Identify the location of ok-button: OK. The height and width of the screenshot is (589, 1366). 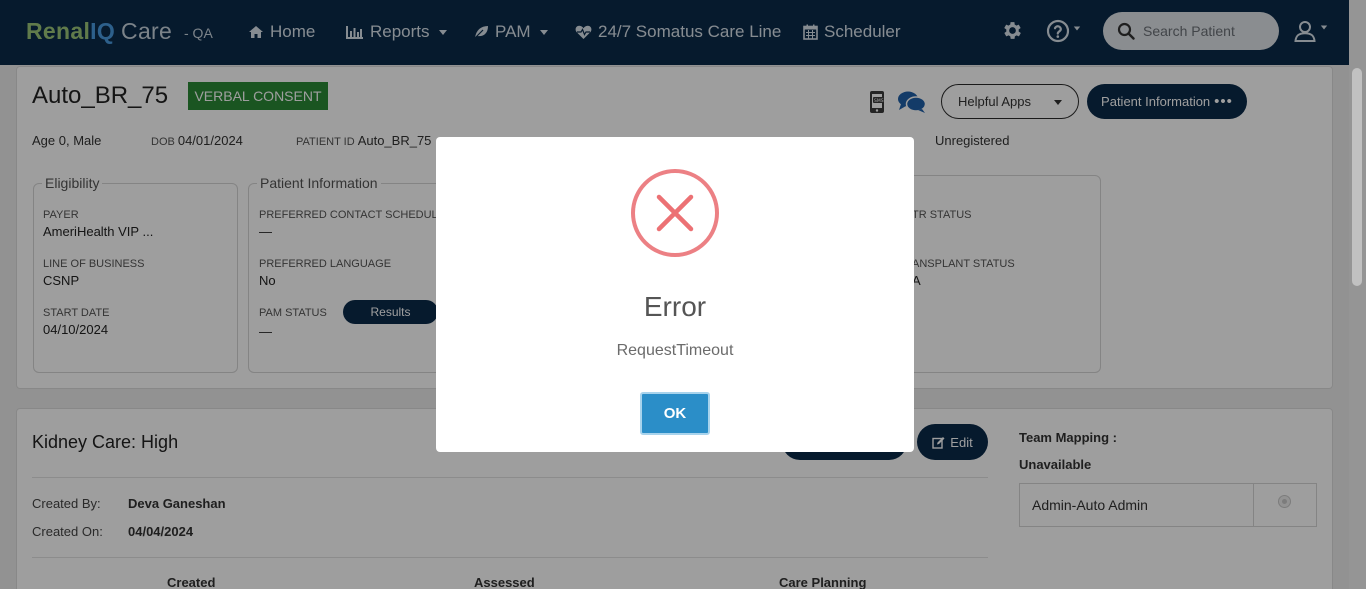
(675, 413).